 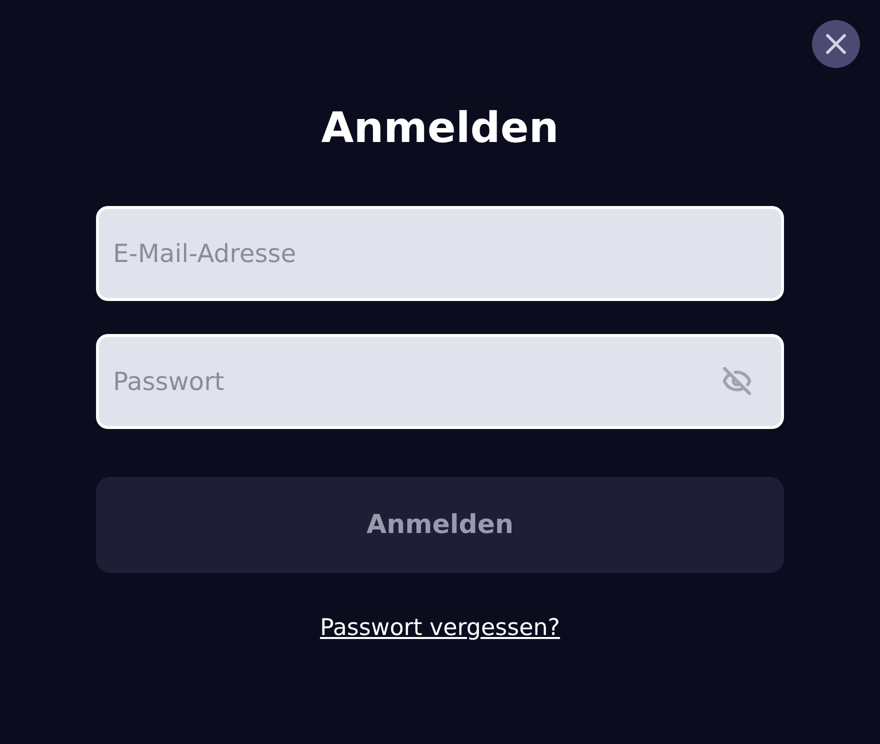 What do you see at coordinates (440, 628) in the screenshot?
I see `forgot-password-link: Passwort vergessen?` at bounding box center [440, 628].